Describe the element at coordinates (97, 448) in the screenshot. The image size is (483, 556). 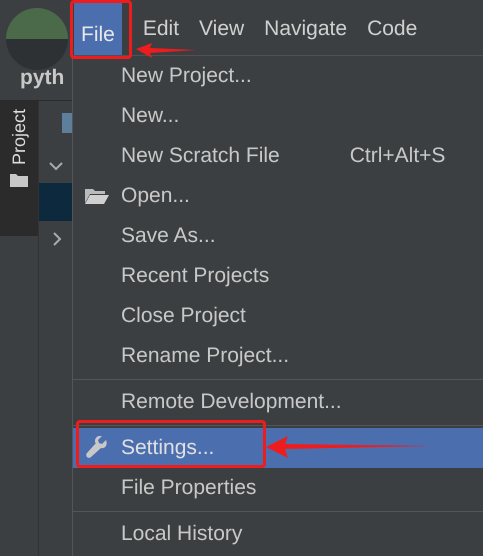
I see `wrench-icon` at that location.